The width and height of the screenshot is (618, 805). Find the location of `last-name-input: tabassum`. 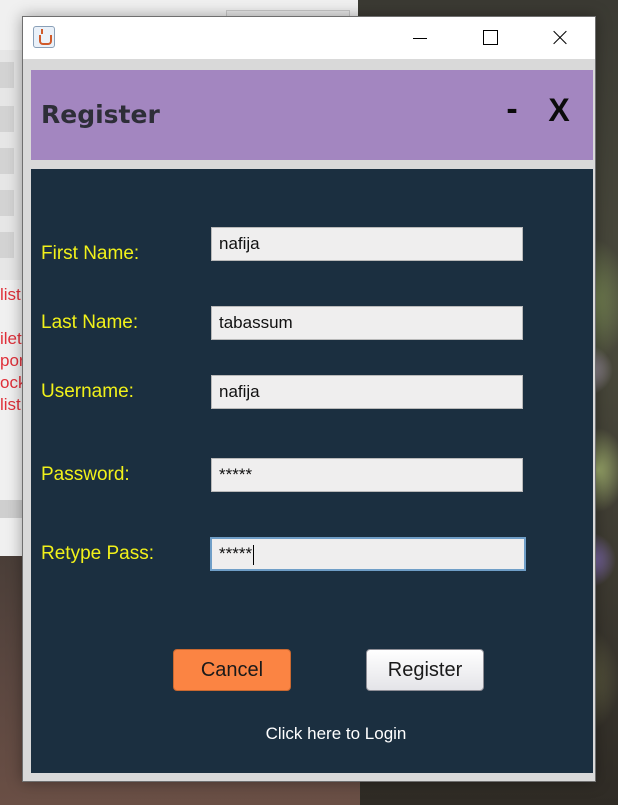

last-name-input: tabassum is located at coordinates (367, 323).